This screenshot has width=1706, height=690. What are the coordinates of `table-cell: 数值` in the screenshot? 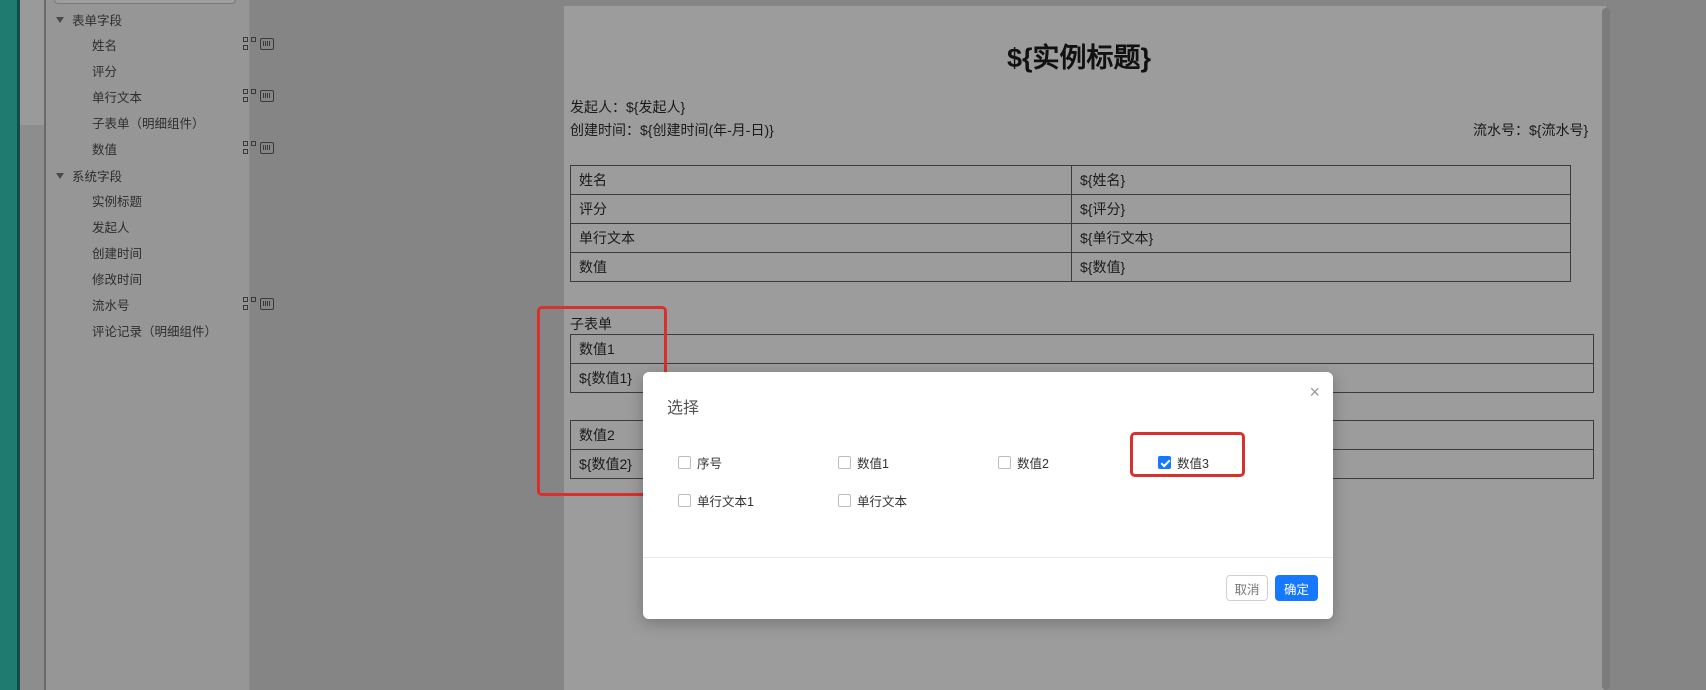 It's located at (821, 267).